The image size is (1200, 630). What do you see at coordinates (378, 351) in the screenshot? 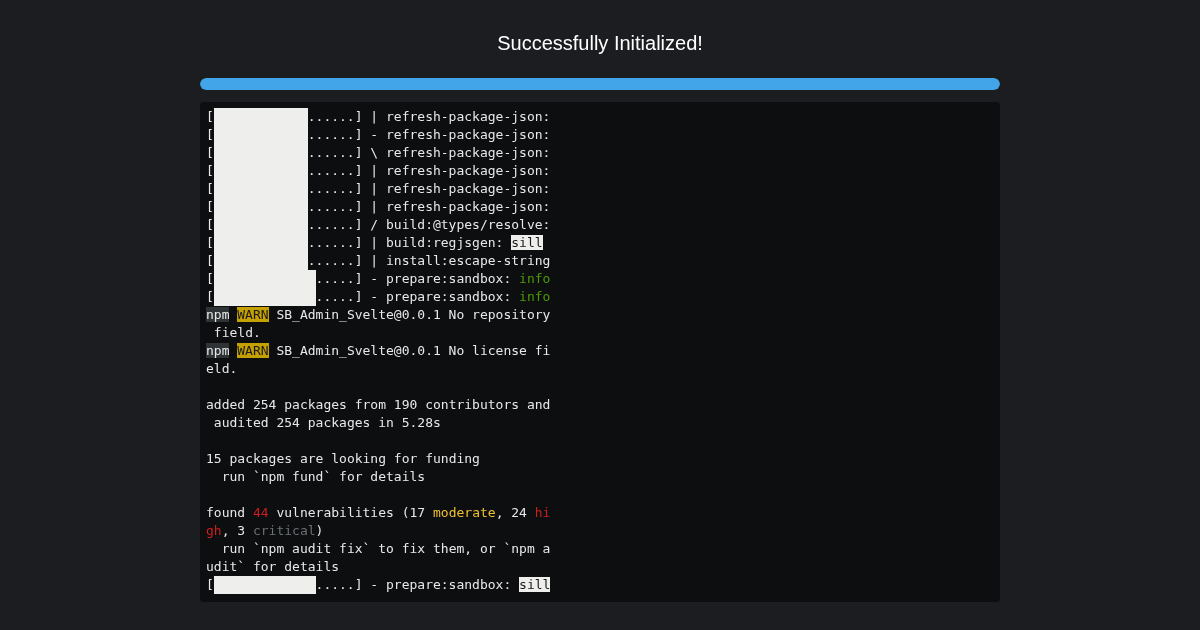
I see `terminal-line: npm WARN SB_Admin_Svelte@0.0.1 No license fi` at bounding box center [378, 351].